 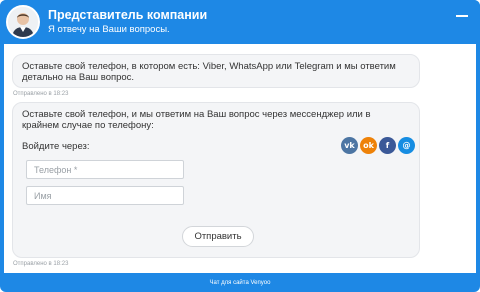 What do you see at coordinates (462, 16) in the screenshot?
I see `minimize-icon` at bounding box center [462, 16].